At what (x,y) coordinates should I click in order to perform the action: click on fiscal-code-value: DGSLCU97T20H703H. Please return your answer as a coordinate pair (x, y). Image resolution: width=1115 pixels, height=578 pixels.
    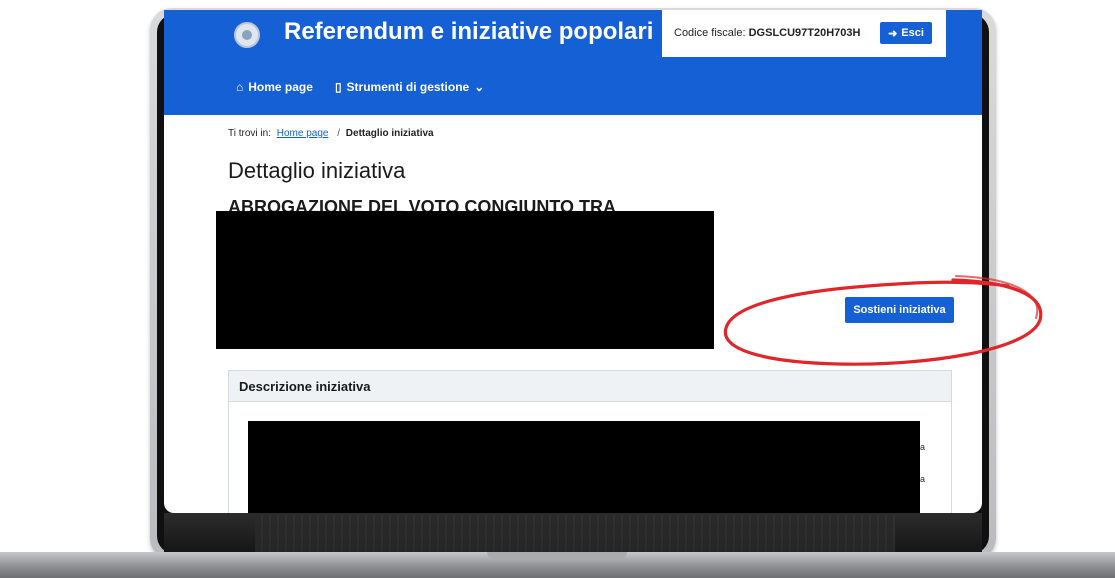
    Looking at the image, I should click on (804, 33).